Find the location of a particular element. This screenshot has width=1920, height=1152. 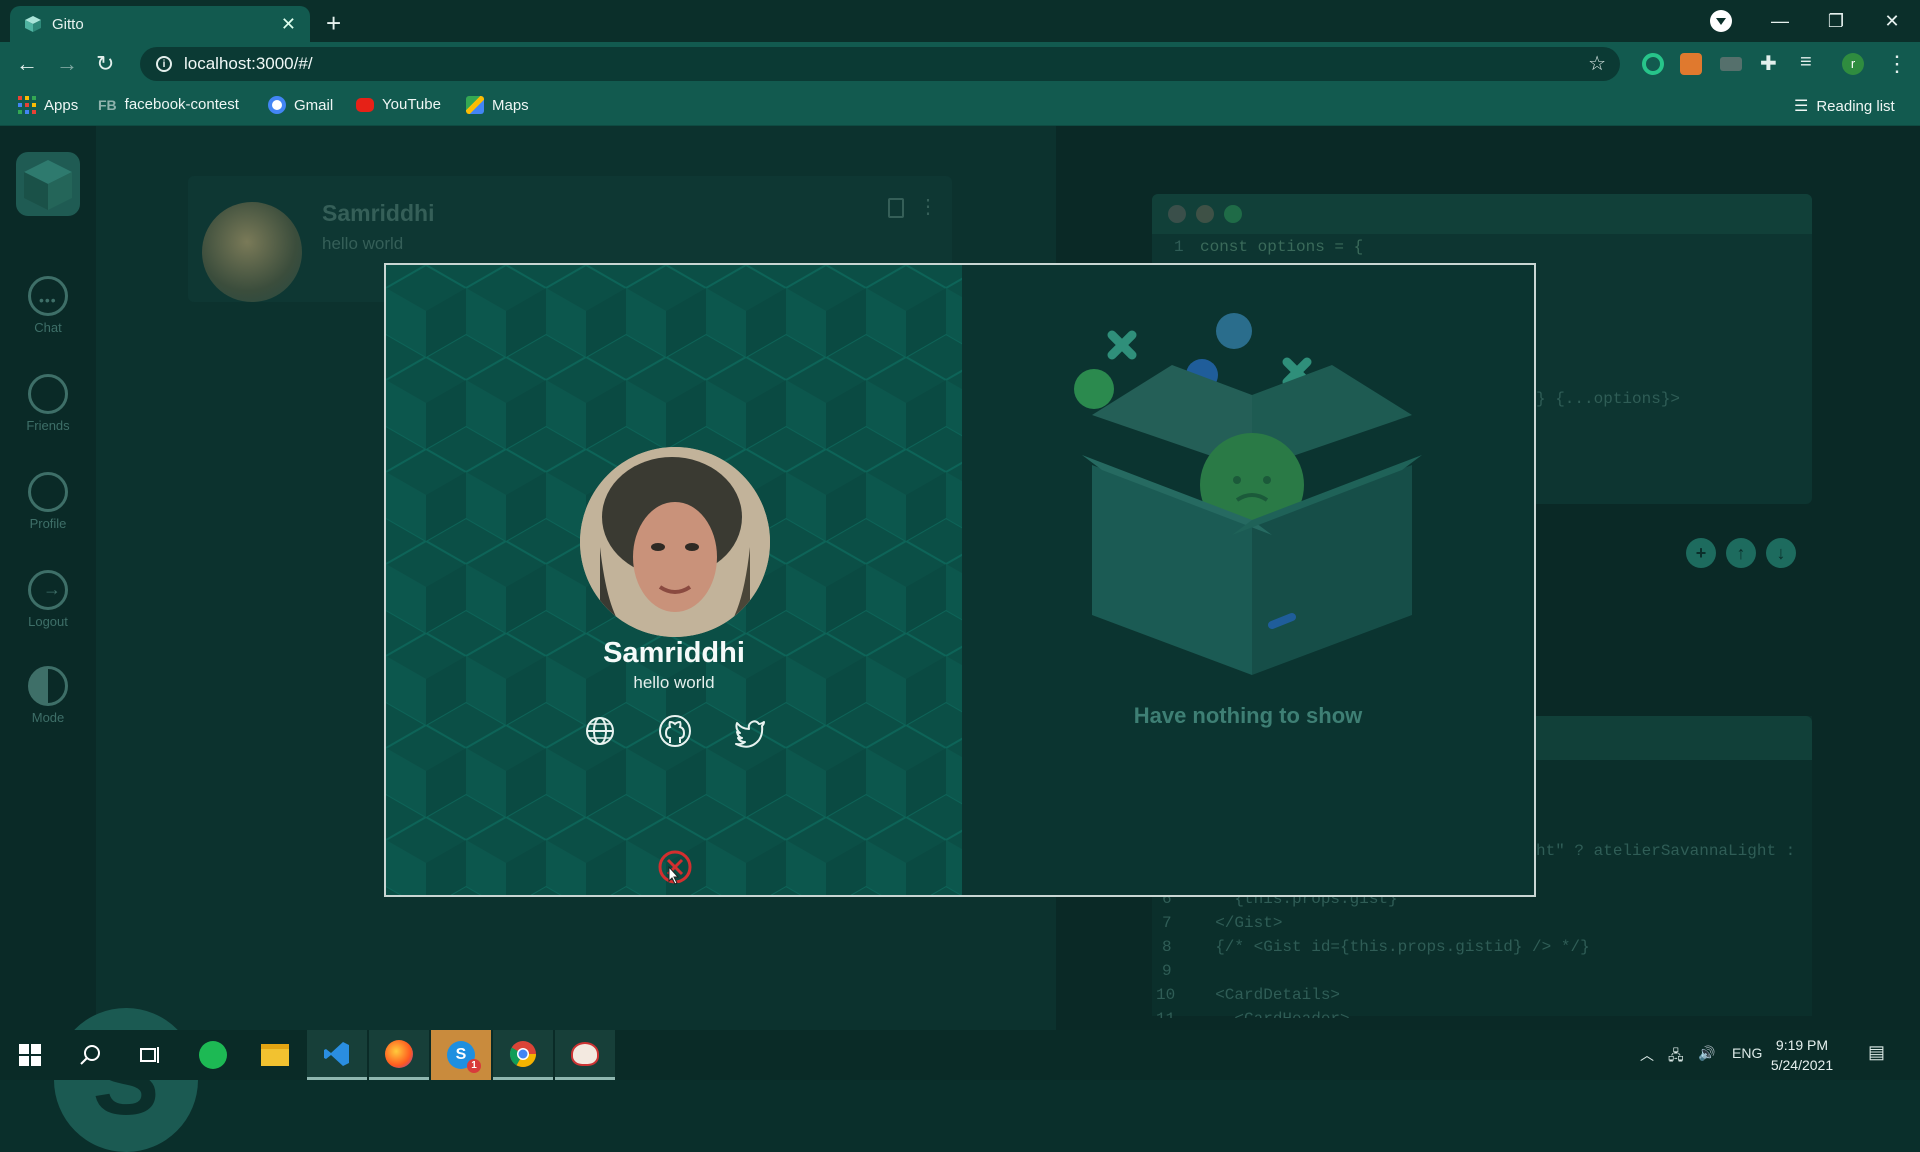

metamask-icon is located at coordinates (1691, 64).